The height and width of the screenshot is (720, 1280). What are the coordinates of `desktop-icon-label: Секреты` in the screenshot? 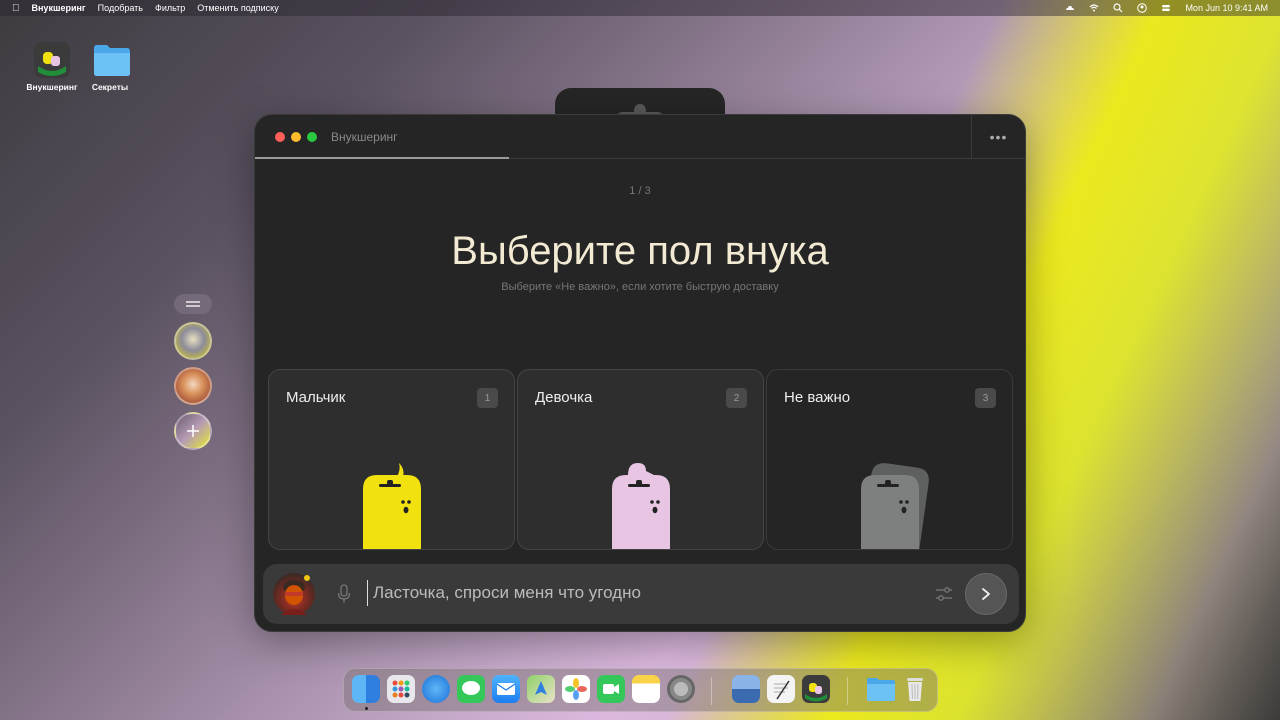 It's located at (110, 87).